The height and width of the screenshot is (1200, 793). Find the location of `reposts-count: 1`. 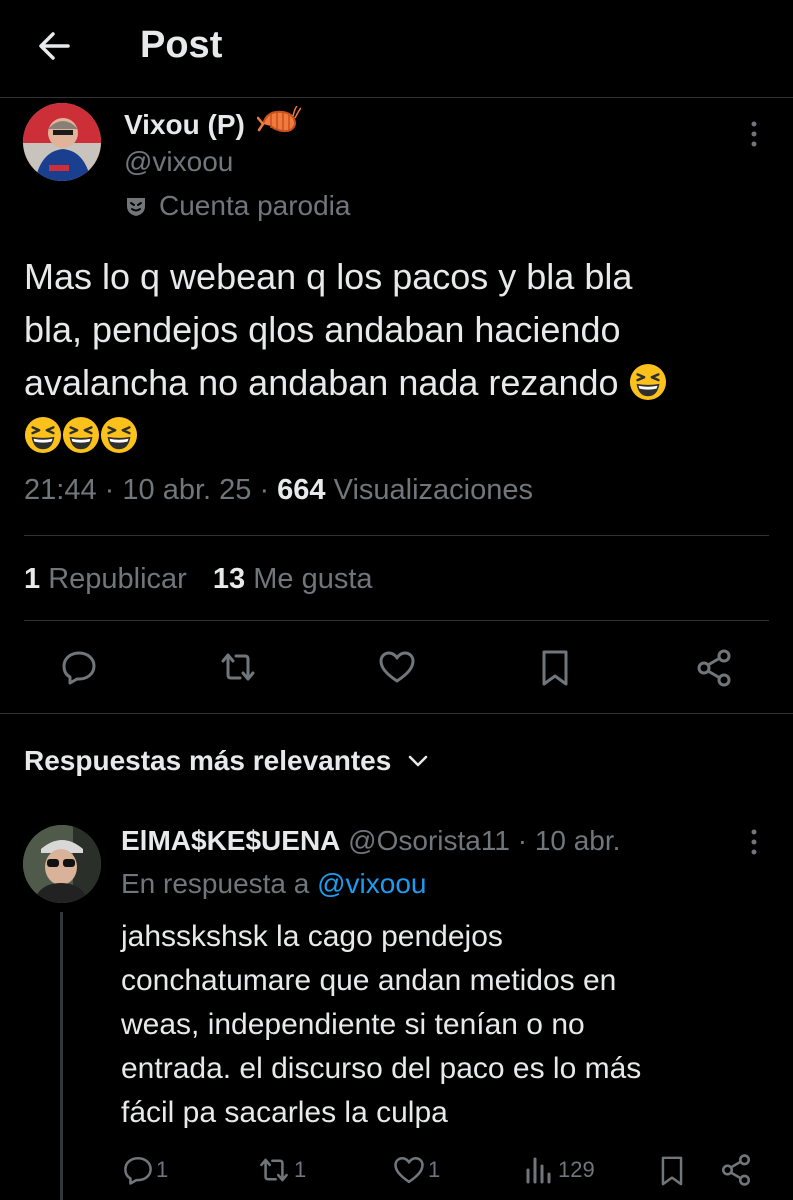

reposts-count: 1 is located at coordinates (32, 579).